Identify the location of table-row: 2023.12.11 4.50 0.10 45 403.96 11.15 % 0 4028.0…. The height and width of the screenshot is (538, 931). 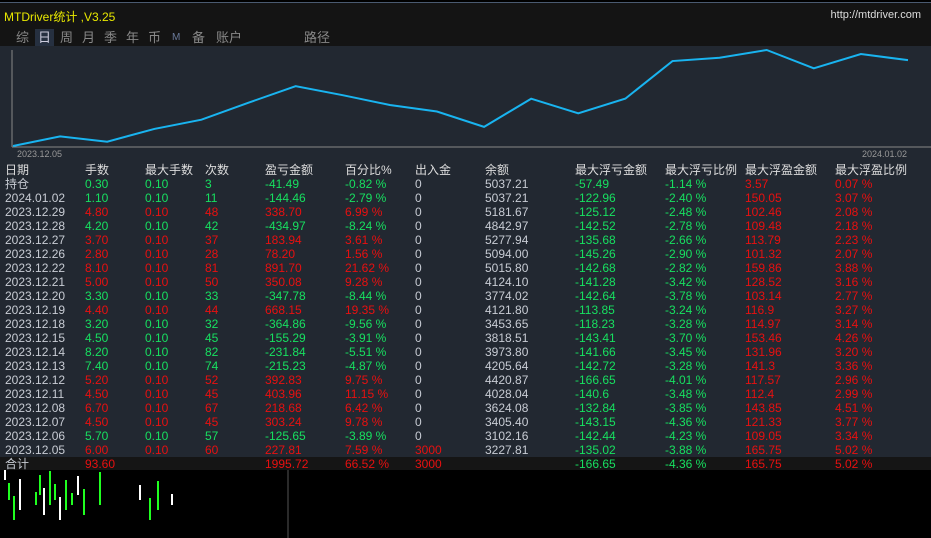
(465, 394).